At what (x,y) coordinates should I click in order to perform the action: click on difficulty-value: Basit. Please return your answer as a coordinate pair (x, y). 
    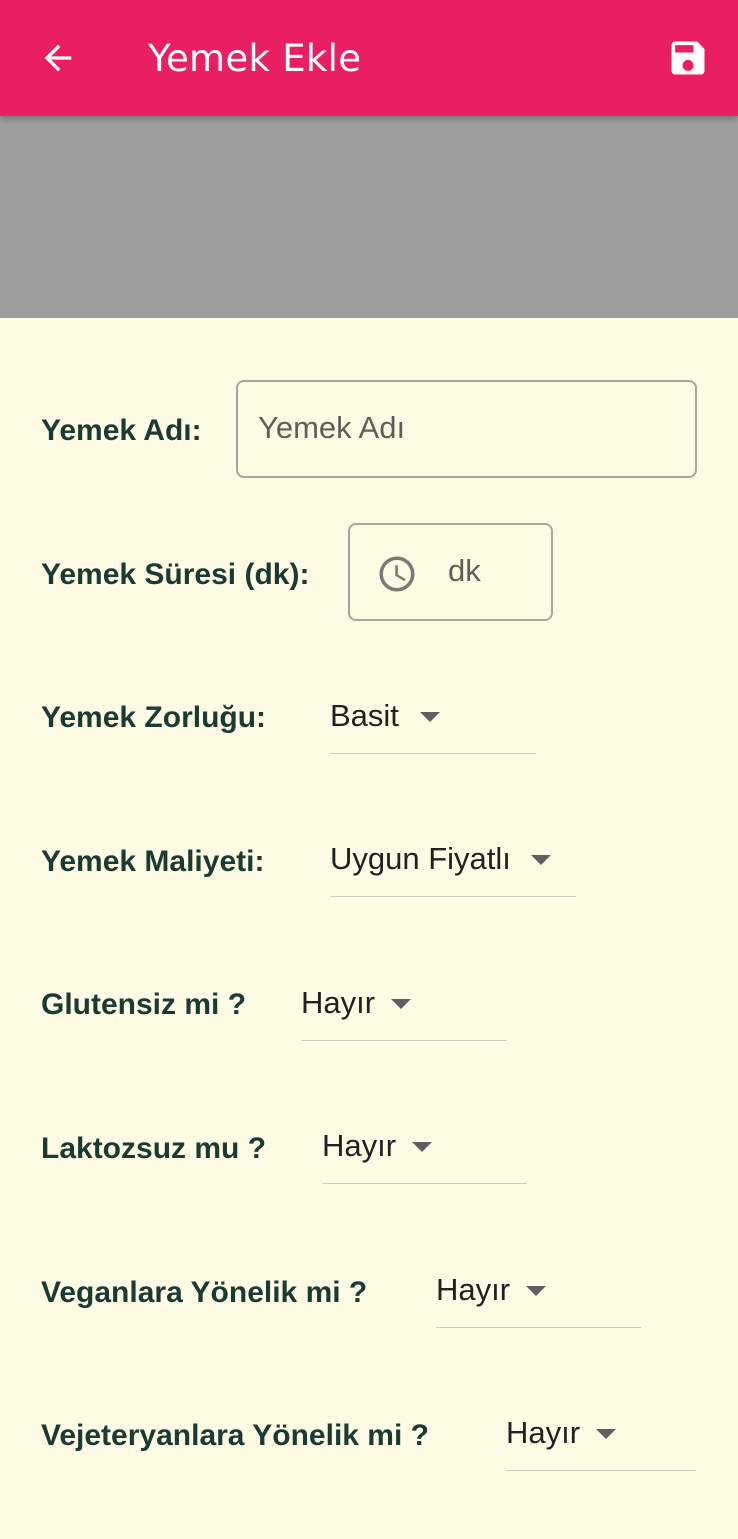
    Looking at the image, I should click on (364, 715).